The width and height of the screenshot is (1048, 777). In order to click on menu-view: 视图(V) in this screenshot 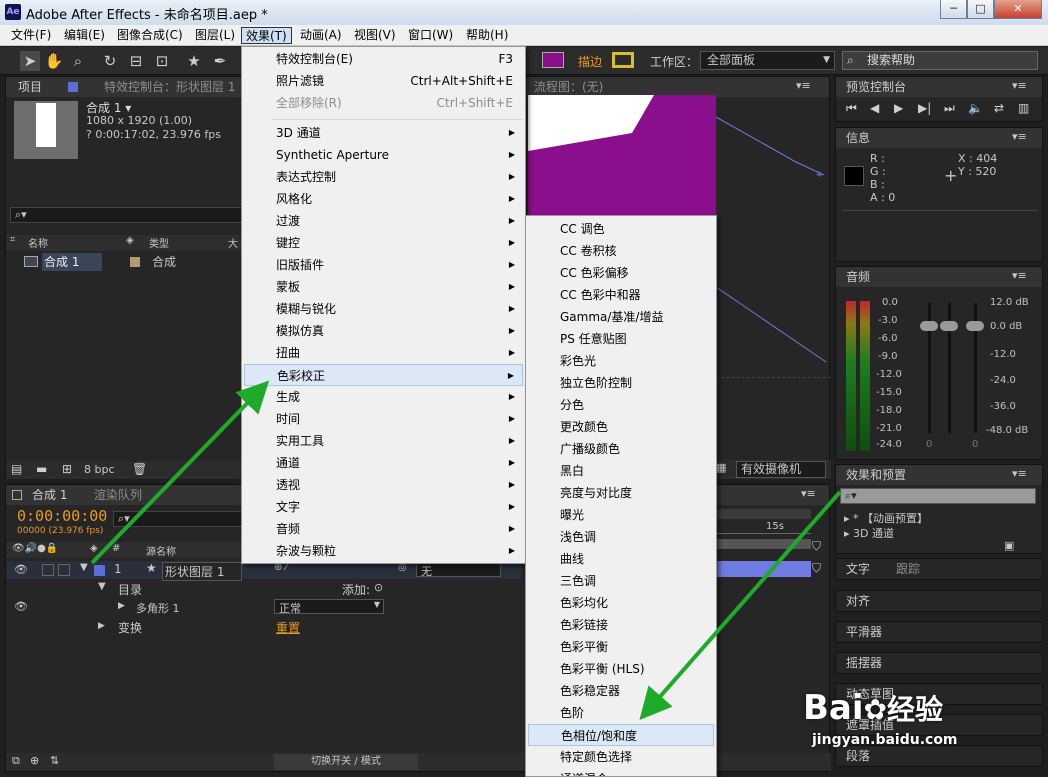, I will do `click(375, 35)`.